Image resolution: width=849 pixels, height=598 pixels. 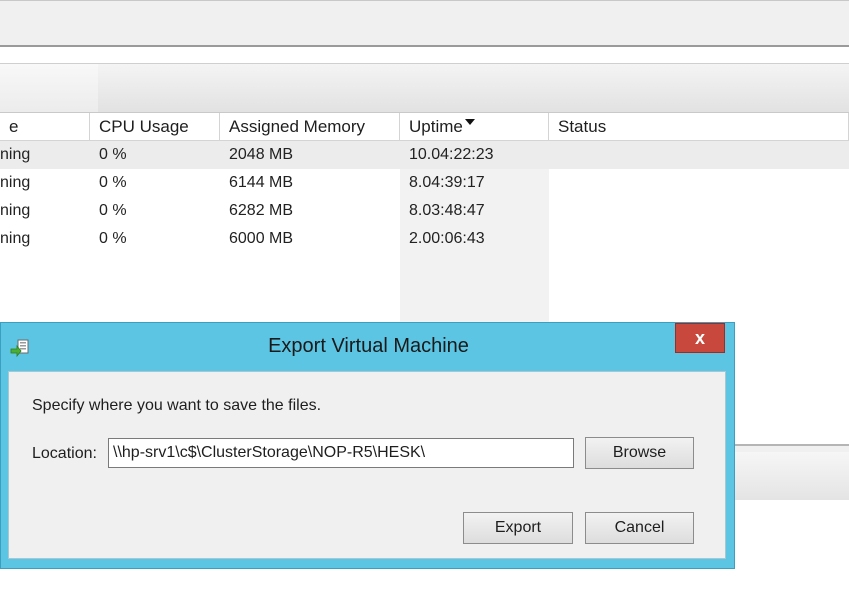 What do you see at coordinates (699, 127) in the screenshot?
I see `column-header-status: Status` at bounding box center [699, 127].